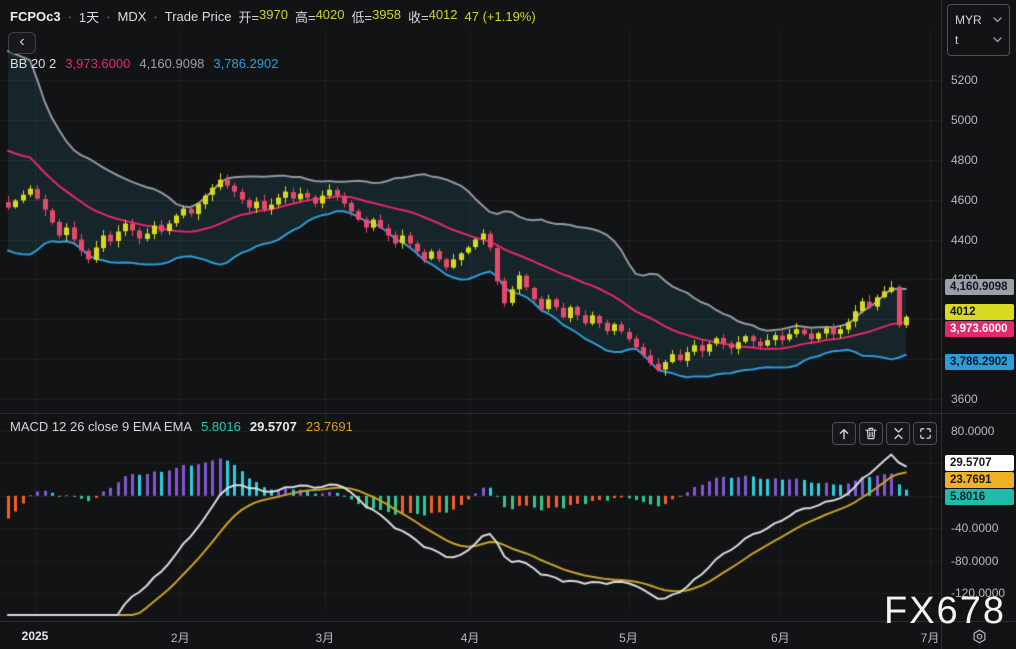 This screenshot has width=1016, height=649. I want to click on time-axis-label: 3月, so click(325, 638).